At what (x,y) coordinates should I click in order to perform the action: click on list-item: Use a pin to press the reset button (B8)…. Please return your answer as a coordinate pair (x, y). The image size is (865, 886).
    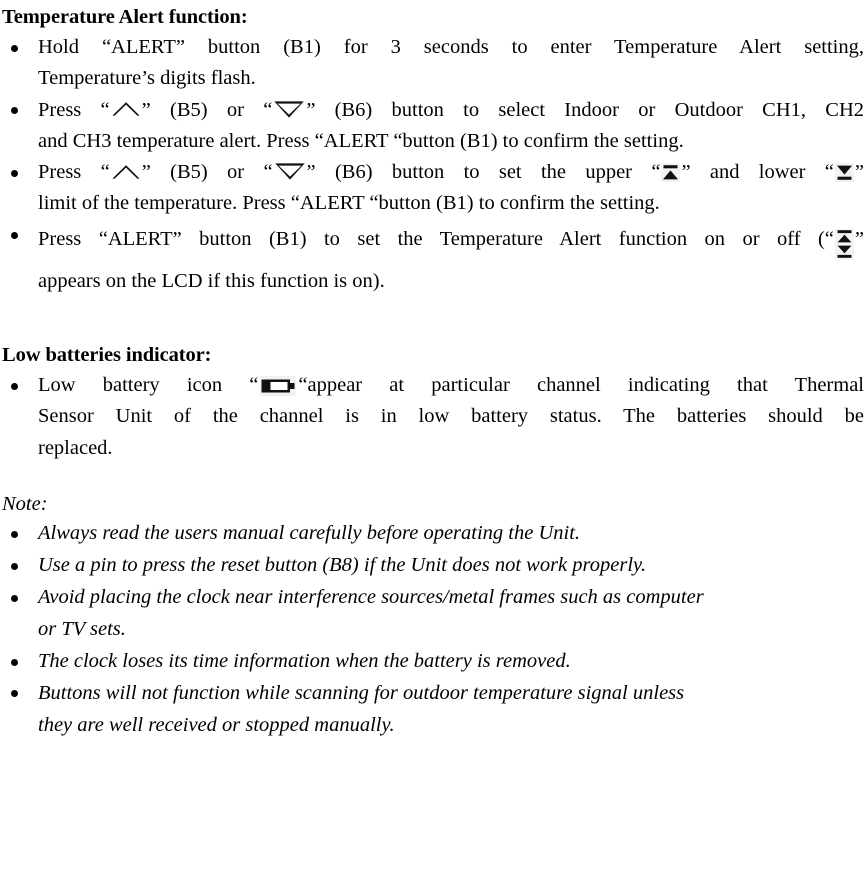
    Looking at the image, I should click on (432, 566).